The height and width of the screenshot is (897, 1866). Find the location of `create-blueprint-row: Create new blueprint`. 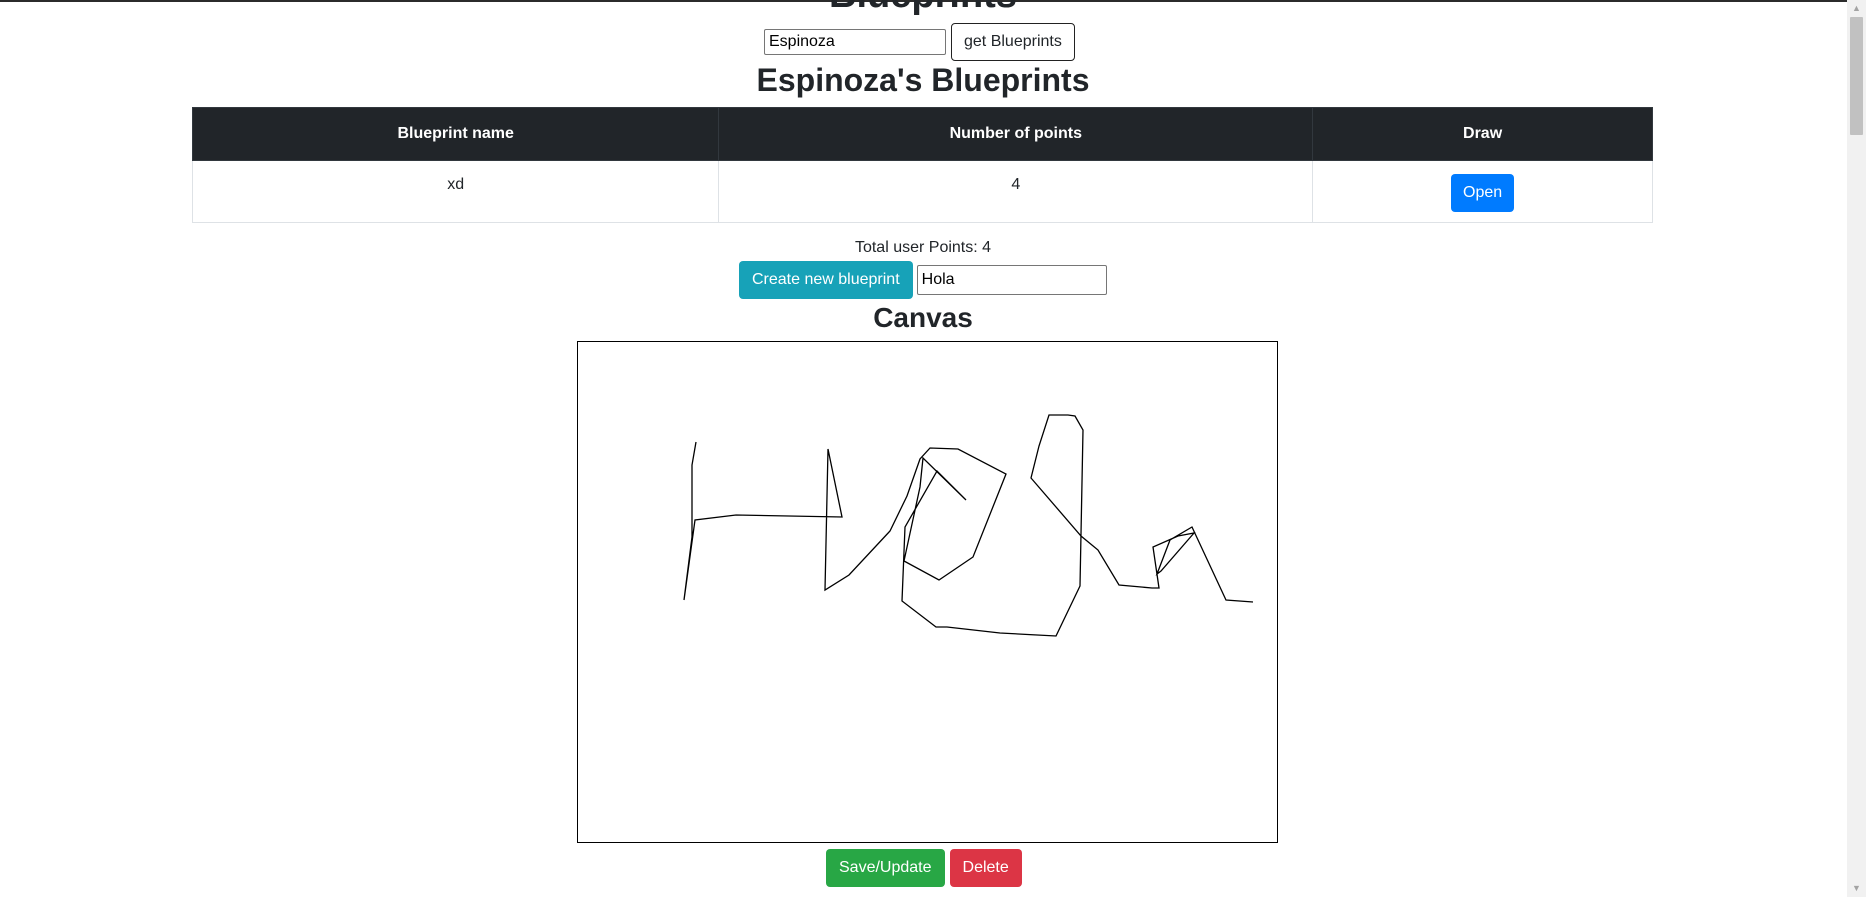

create-blueprint-row: Create new blueprint is located at coordinates (923, 280).